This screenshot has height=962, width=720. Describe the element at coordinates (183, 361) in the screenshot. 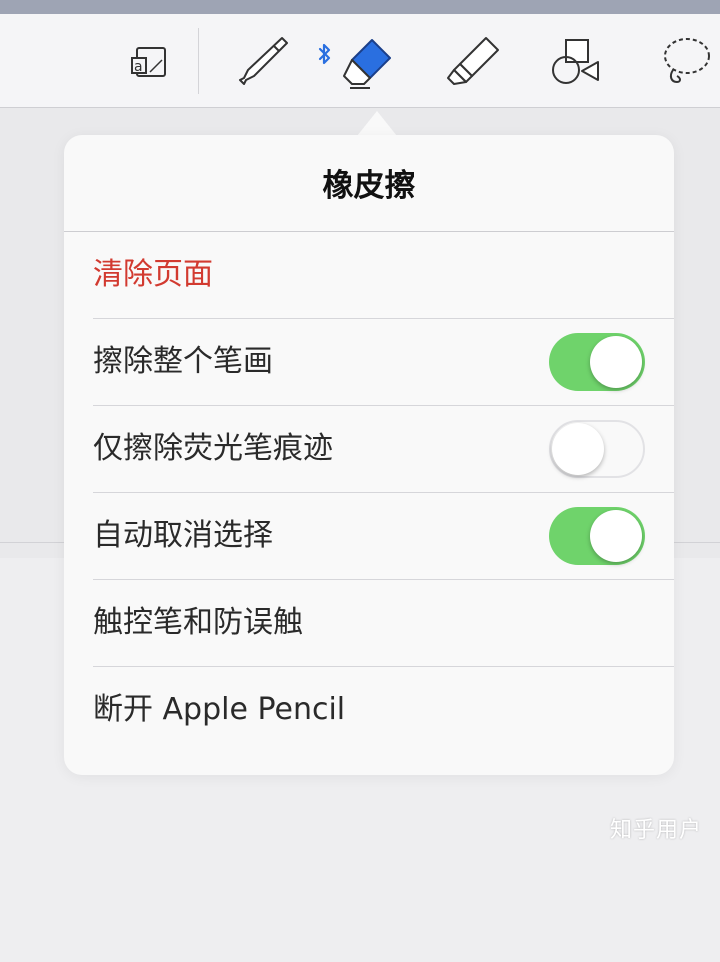

I see `erase-whole-stroke-label: 擦除整个笔画` at that location.